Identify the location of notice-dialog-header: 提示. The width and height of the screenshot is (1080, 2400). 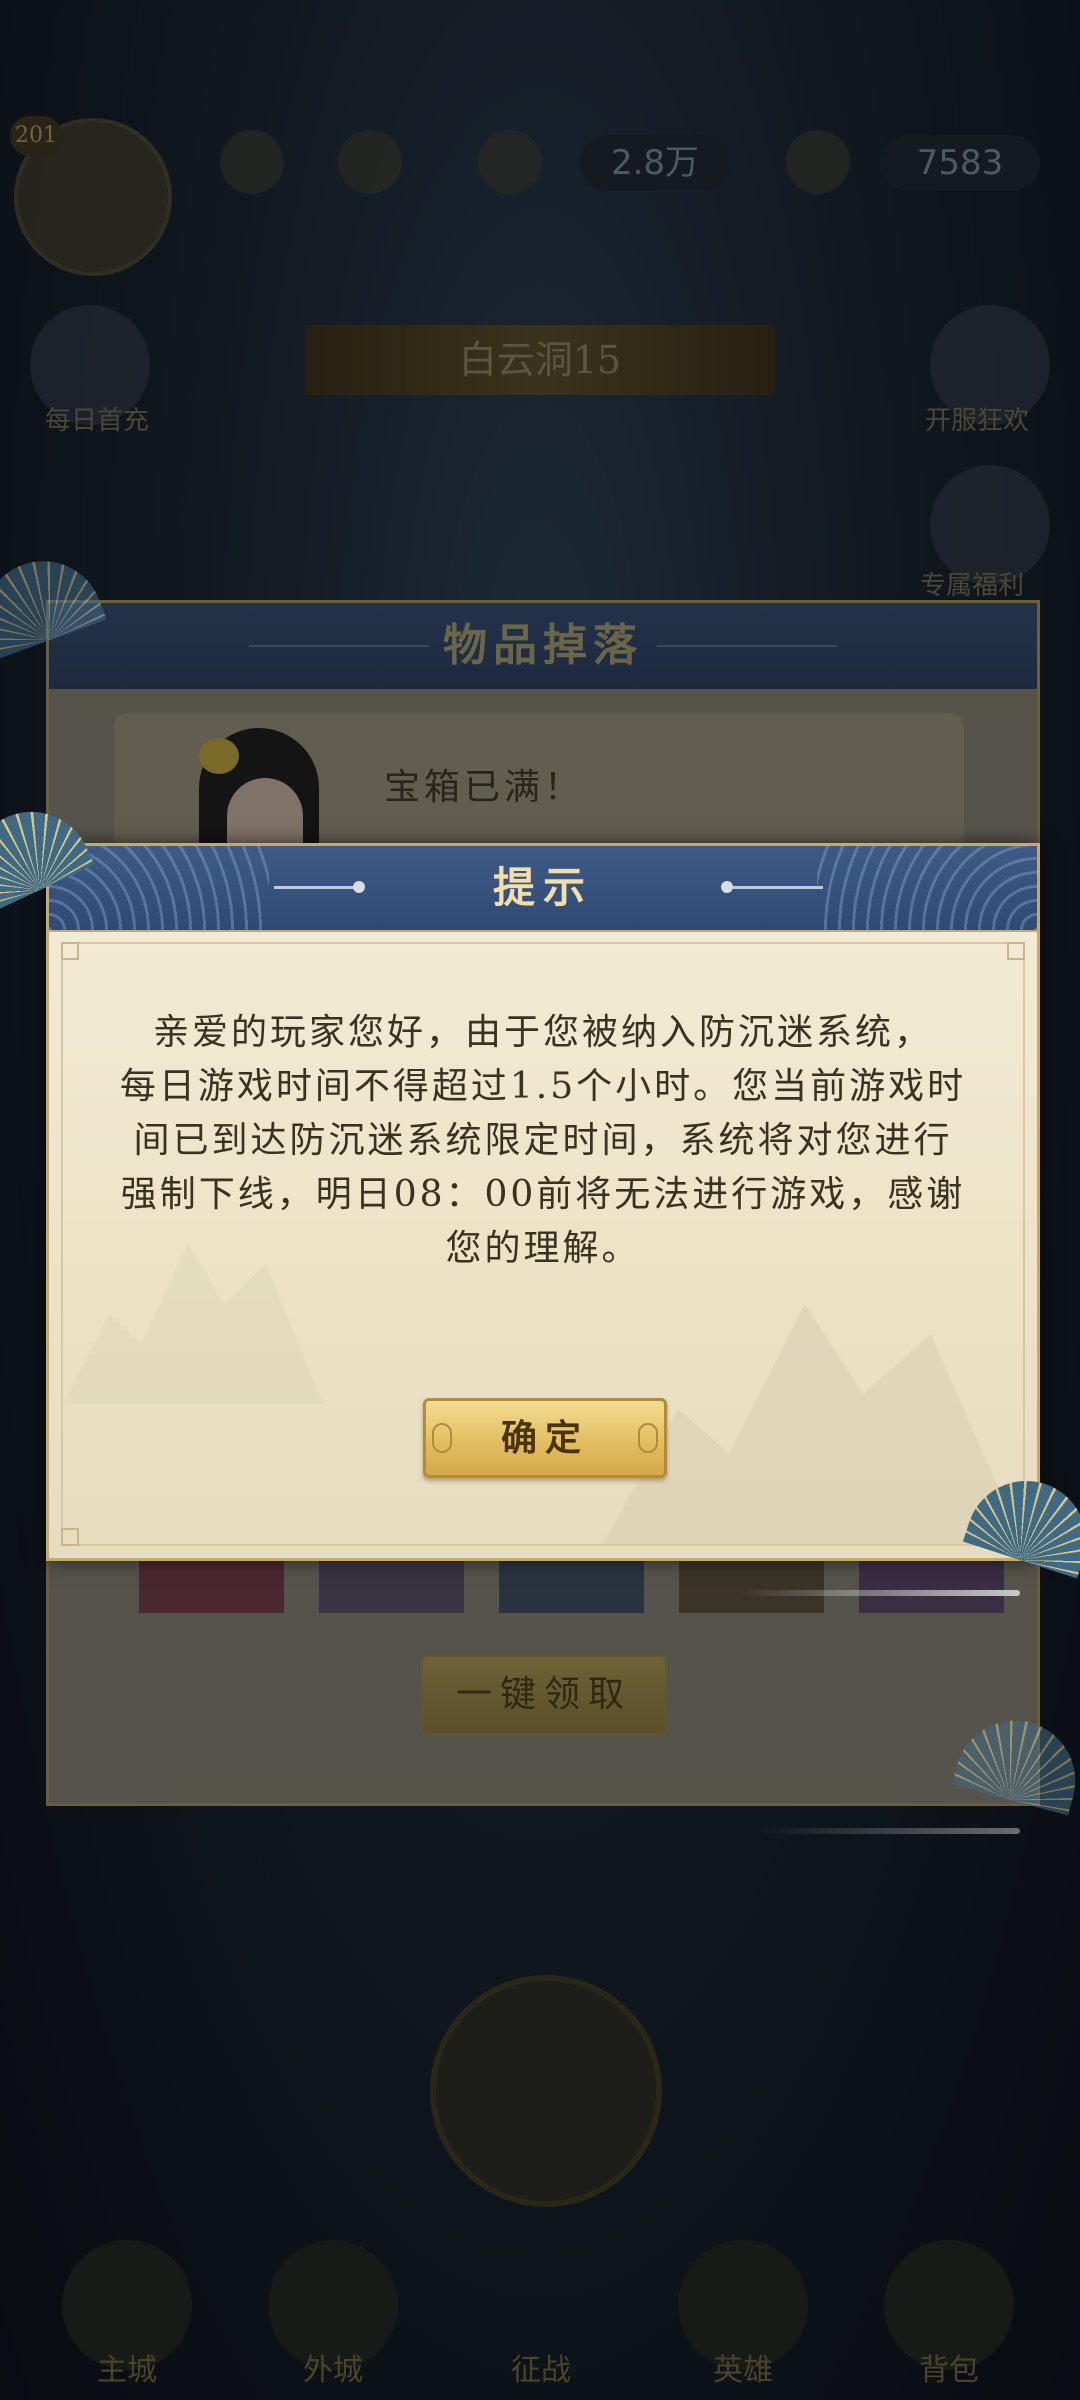
(543, 889).